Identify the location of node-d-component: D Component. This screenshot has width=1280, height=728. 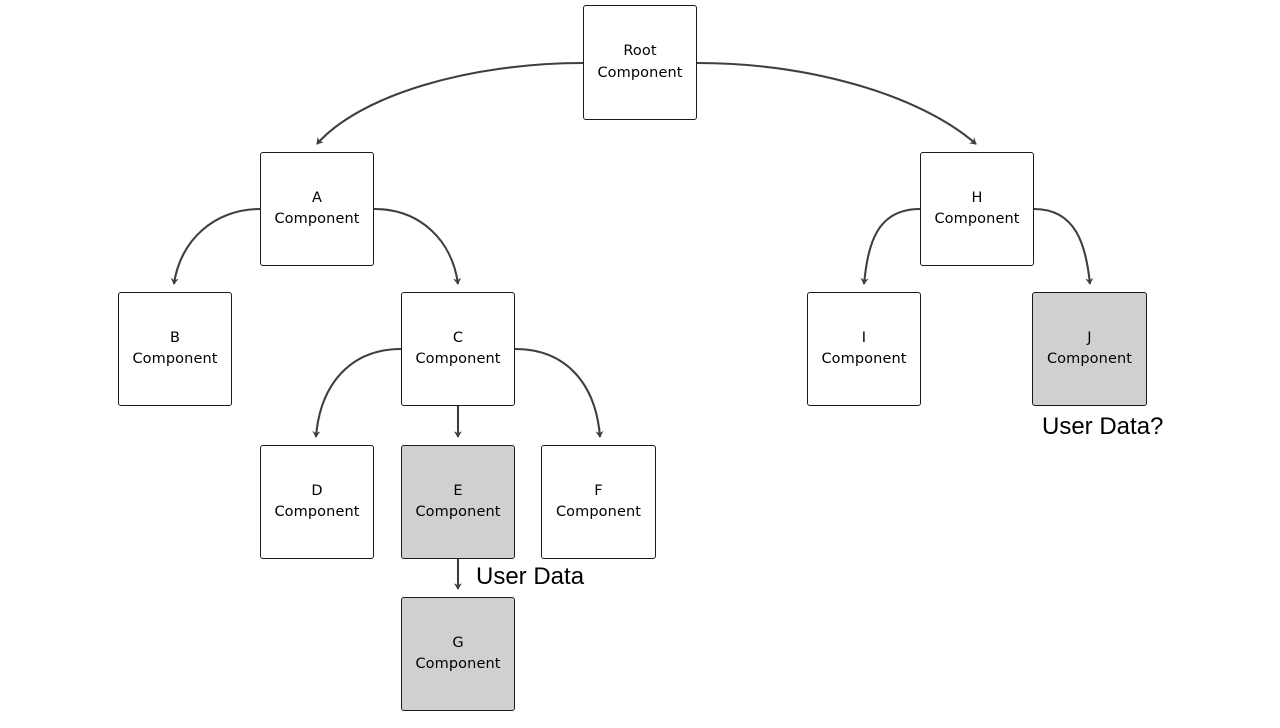
(317, 502).